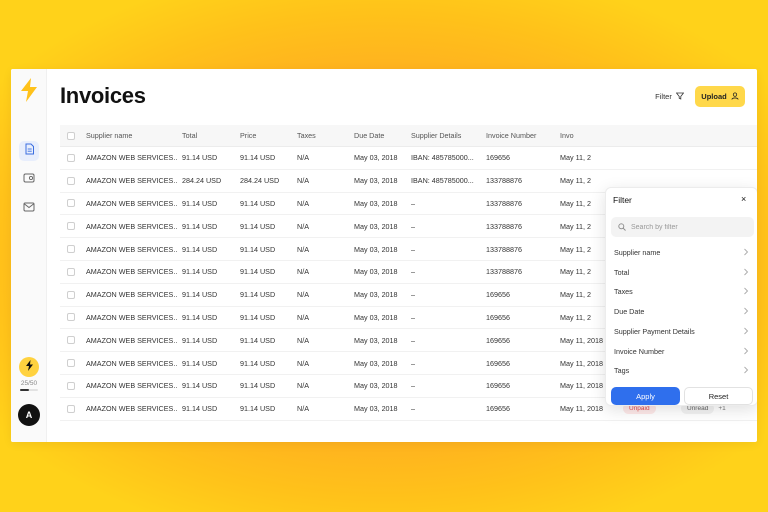 This screenshot has width=768, height=512. I want to click on filter-popover-title: Filter, so click(622, 200).